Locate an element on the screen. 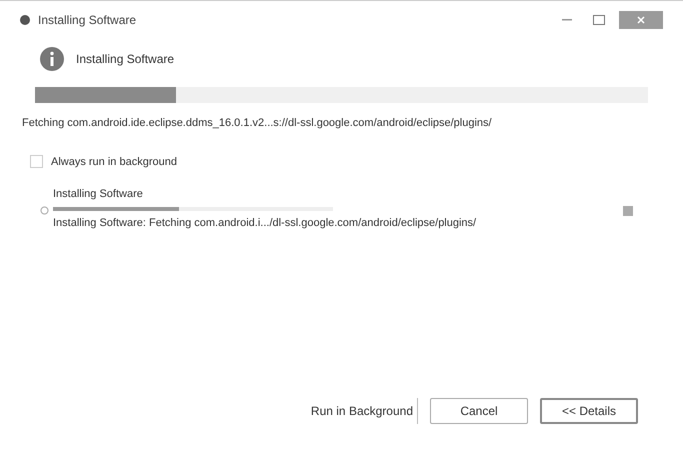 This screenshot has height=452, width=683. close-button is located at coordinates (641, 20).